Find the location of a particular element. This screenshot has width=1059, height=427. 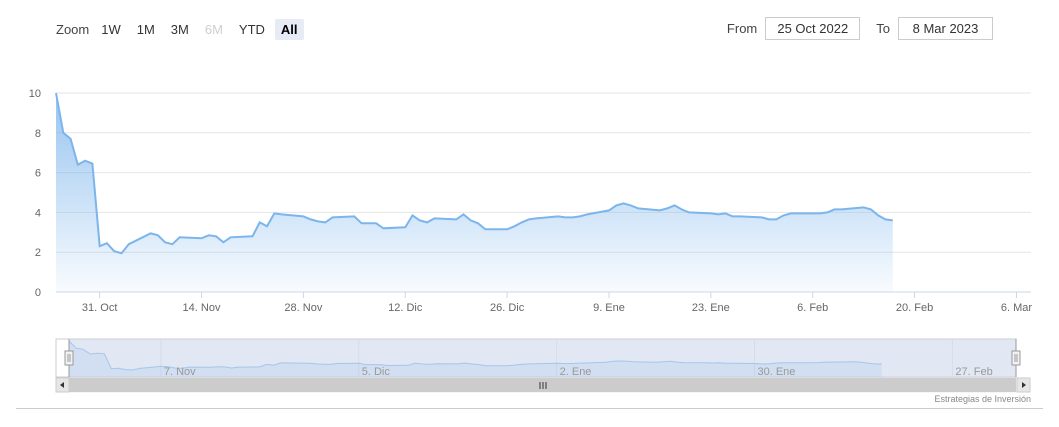

y-tick-label: 10 is located at coordinates (35, 94).